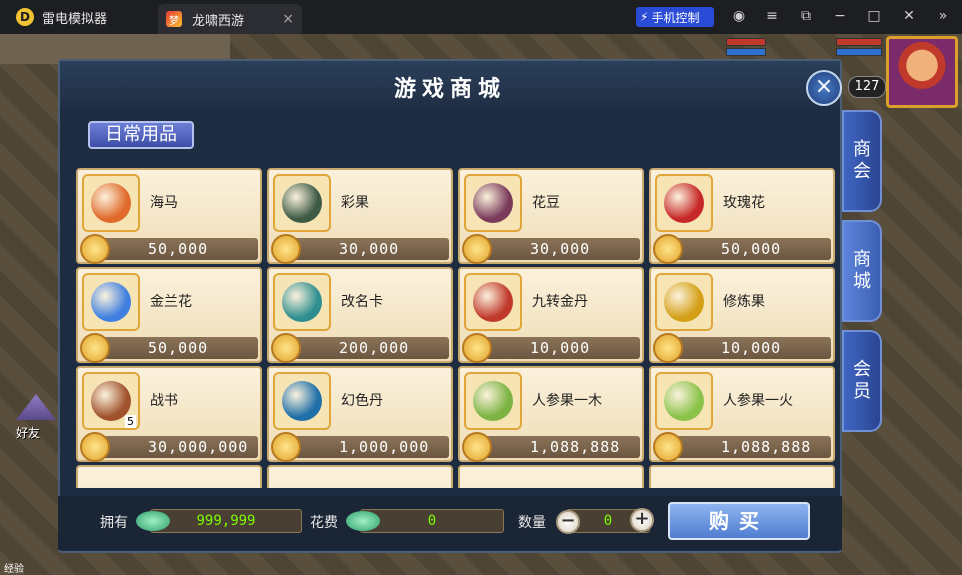 The height and width of the screenshot is (575, 962). I want to click on item-name: 战书, so click(164, 401).